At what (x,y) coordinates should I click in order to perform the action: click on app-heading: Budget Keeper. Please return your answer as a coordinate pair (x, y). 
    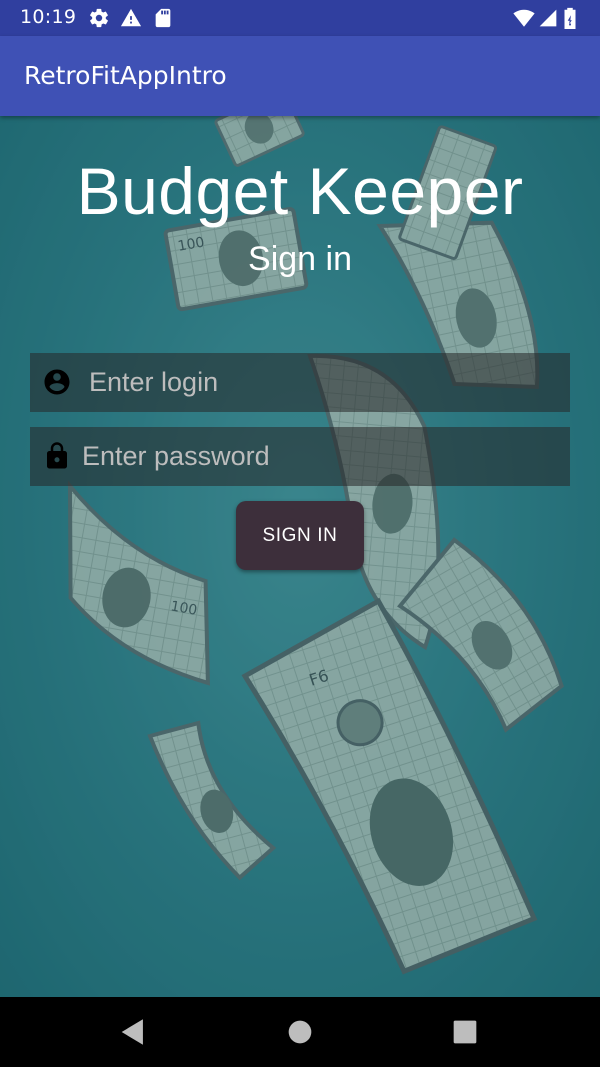
    Looking at the image, I should click on (300, 191).